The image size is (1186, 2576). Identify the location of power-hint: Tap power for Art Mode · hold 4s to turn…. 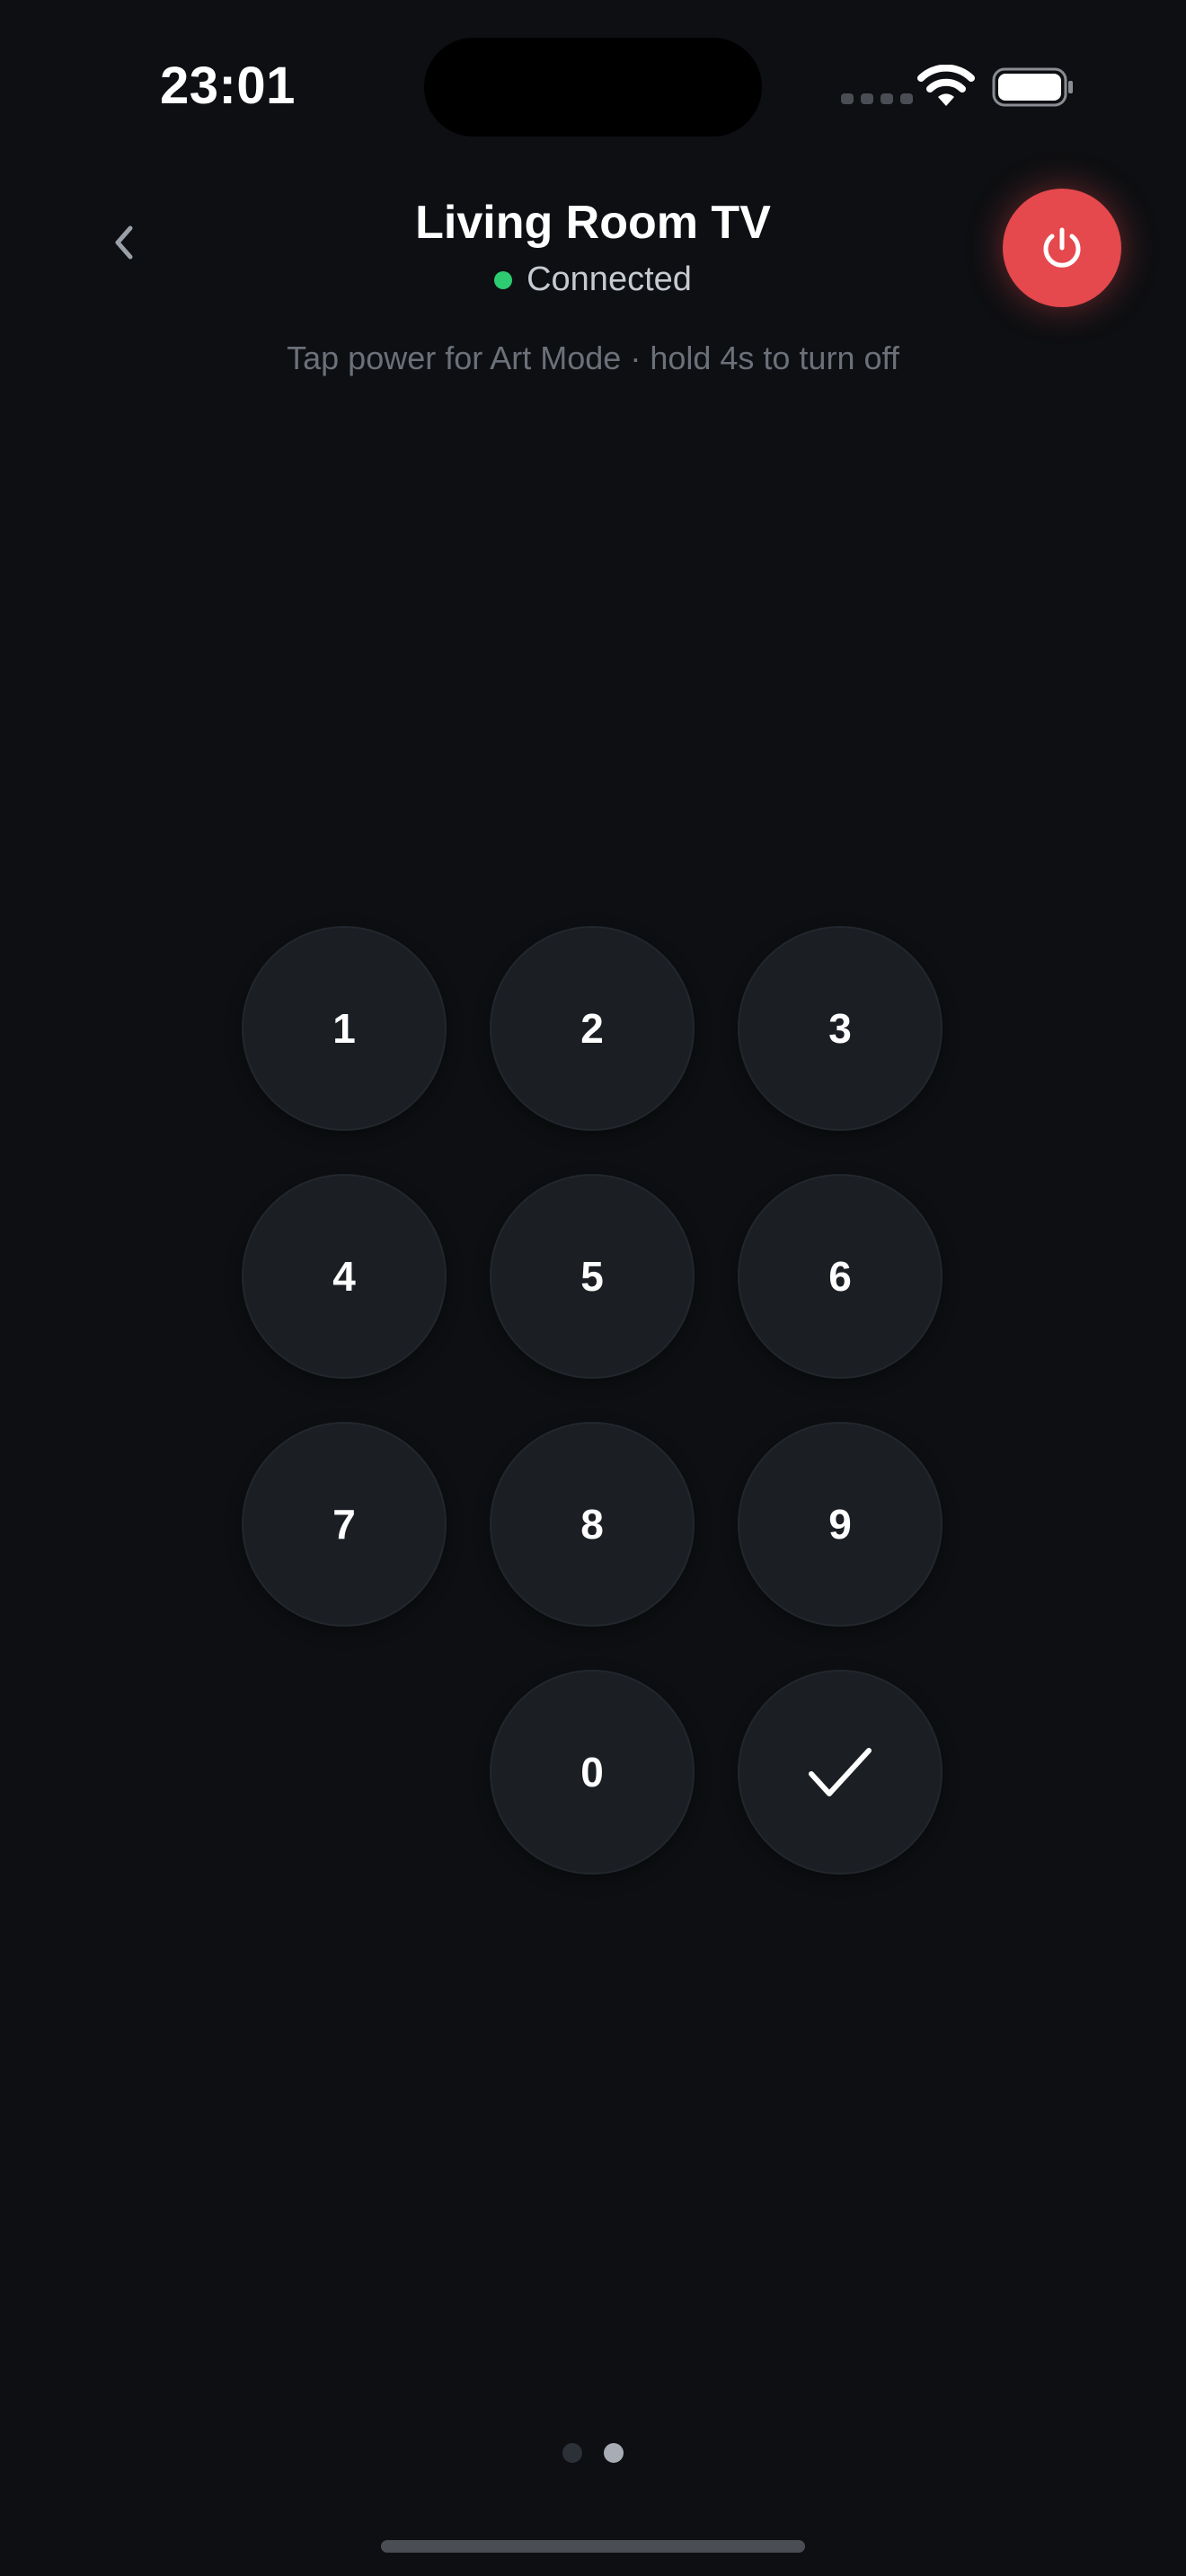
(593, 358).